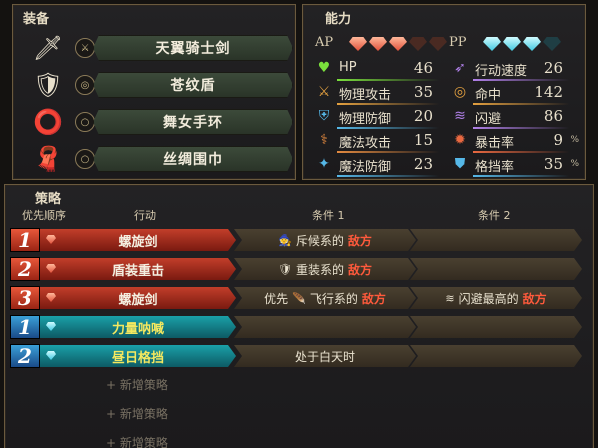  I want to click on stat-stats_right-3: ✹ 暴击率 9%, so click(515, 142).